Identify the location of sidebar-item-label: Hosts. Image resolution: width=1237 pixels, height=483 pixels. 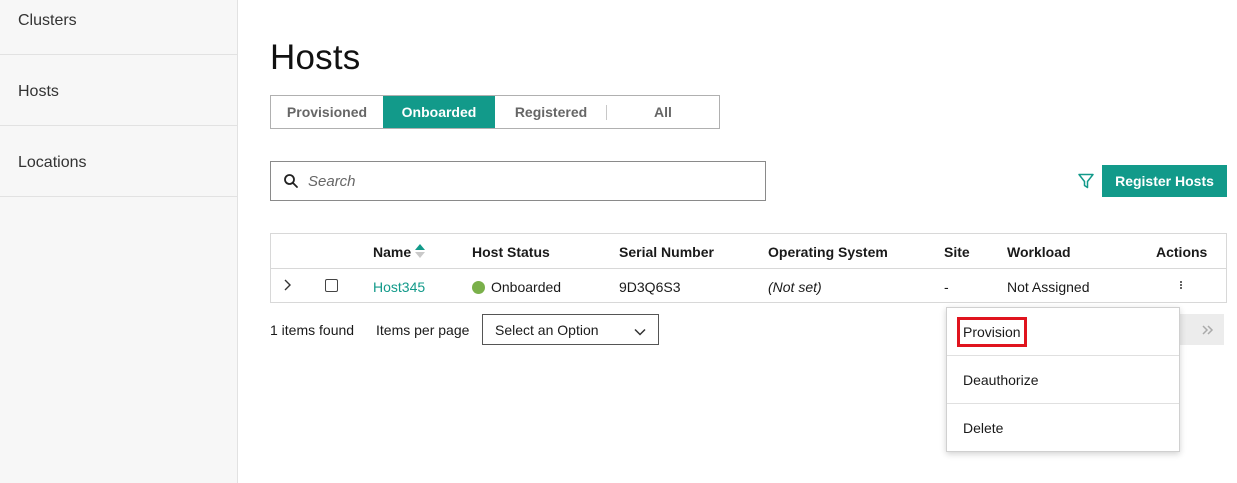
(38, 91).